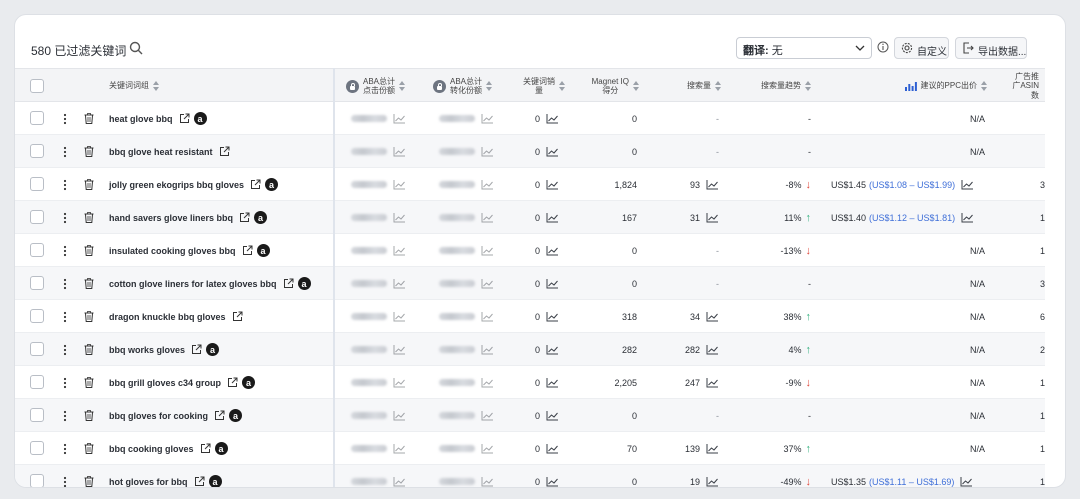  I want to click on keyword-text: bbq cooking gloves, so click(151, 449).